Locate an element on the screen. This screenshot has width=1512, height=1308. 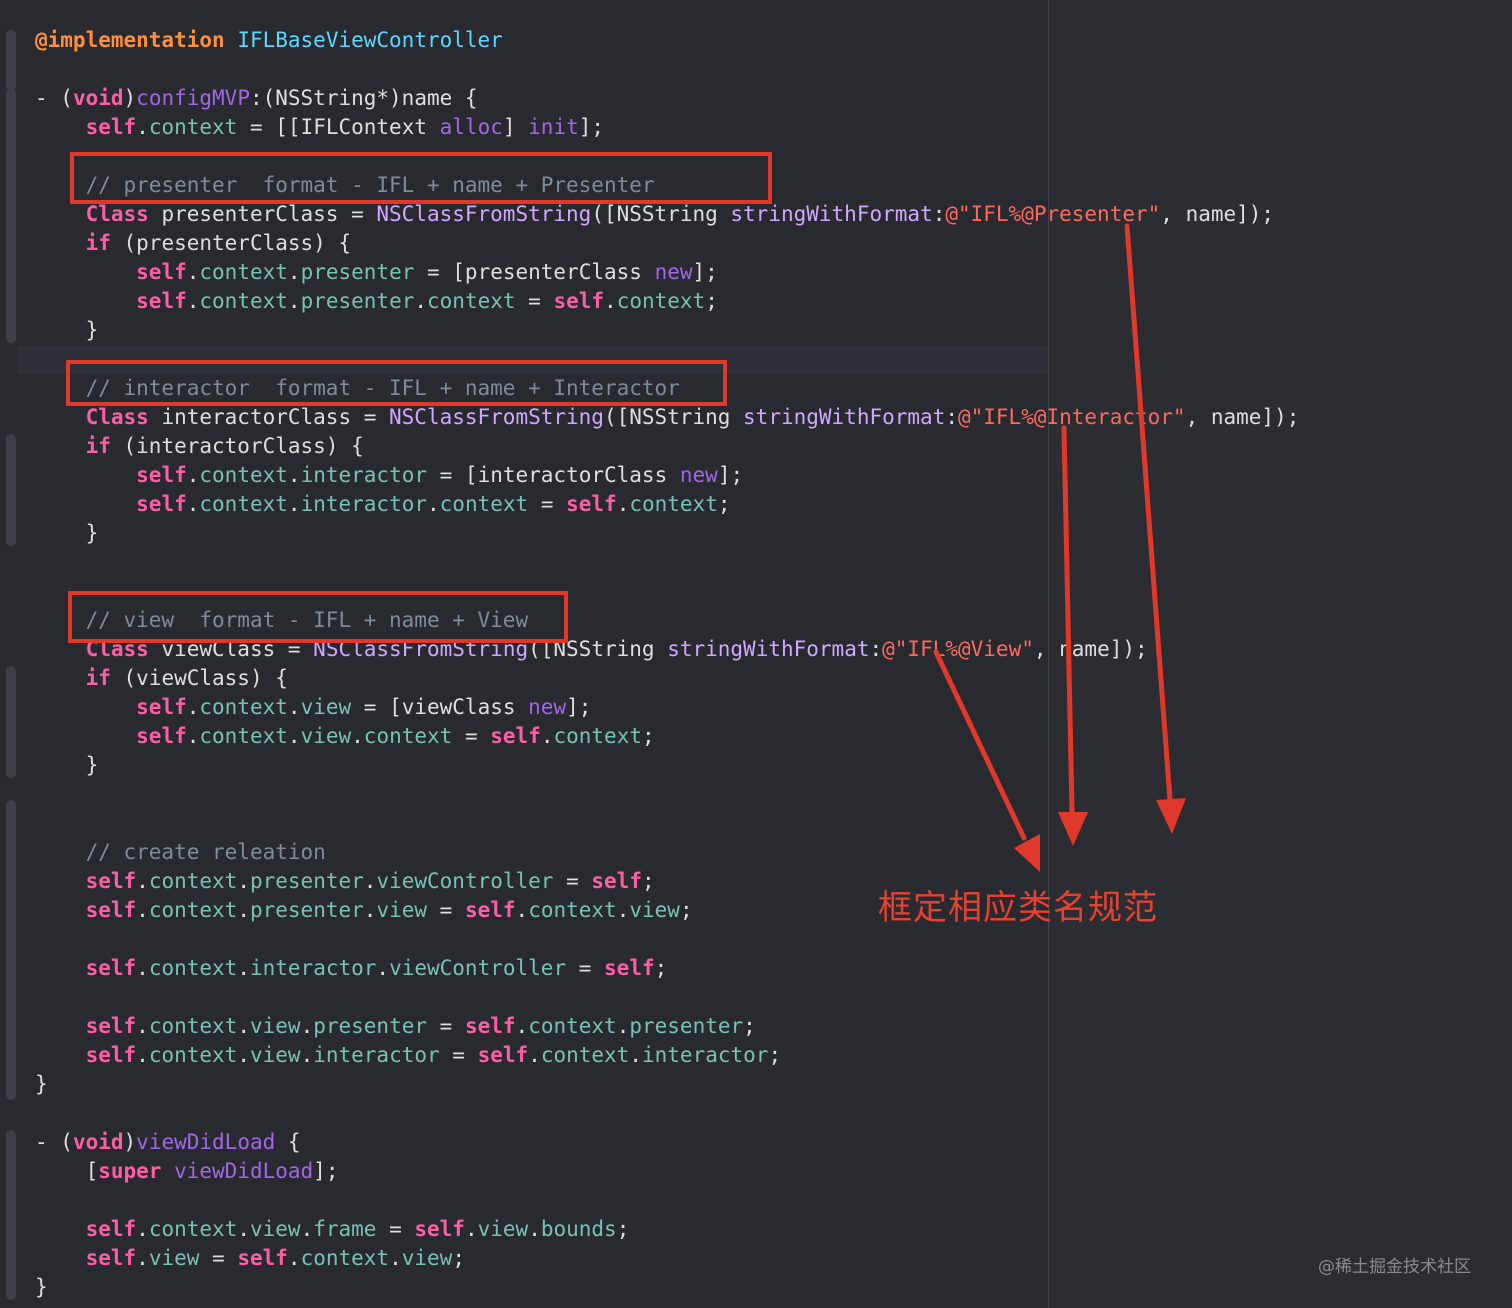
annotation-arrows is located at coordinates (1059, 547).